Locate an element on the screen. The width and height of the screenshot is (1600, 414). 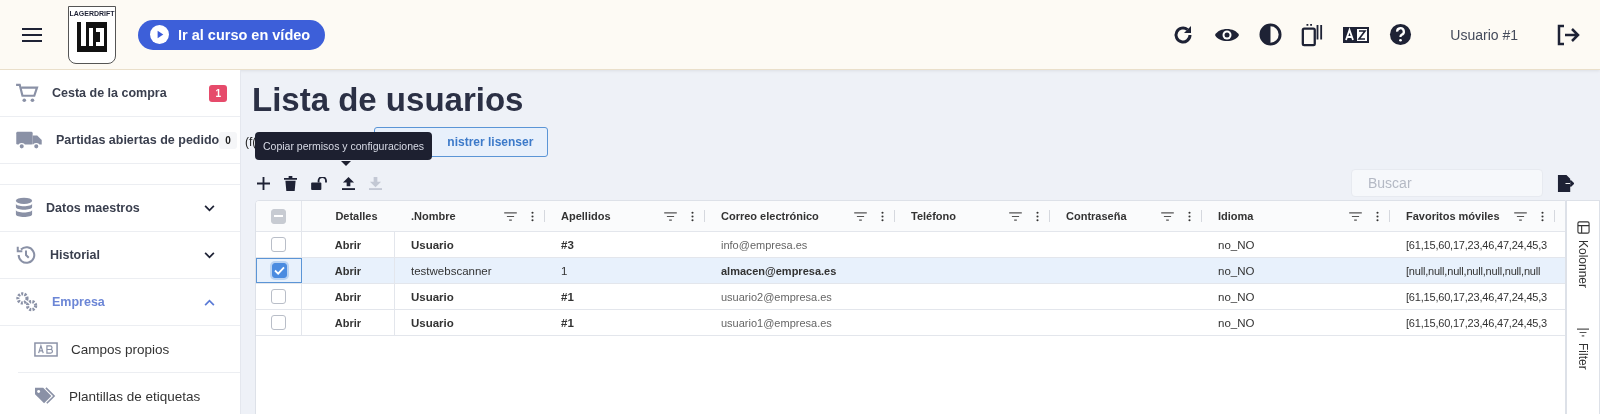
help-icon is located at coordinates (1401, 34).